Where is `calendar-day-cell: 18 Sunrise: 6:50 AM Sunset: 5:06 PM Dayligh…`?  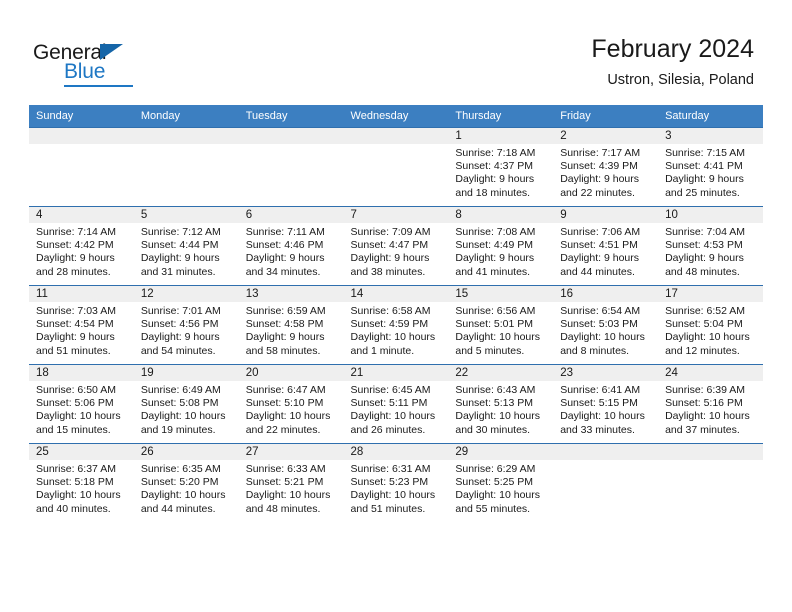 calendar-day-cell: 18 Sunrise: 6:50 AM Sunset: 5:06 PM Dayligh… is located at coordinates (81, 404).